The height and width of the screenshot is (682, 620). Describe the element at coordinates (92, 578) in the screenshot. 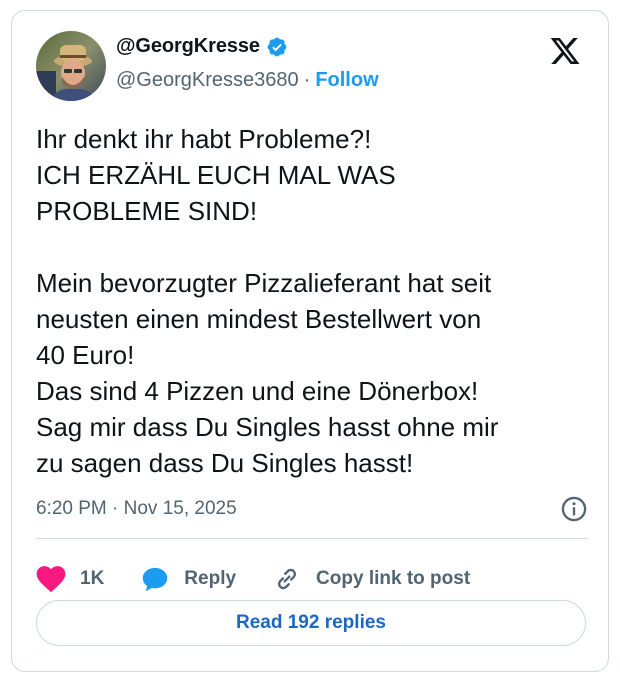

I see `like-count: 1K` at that location.